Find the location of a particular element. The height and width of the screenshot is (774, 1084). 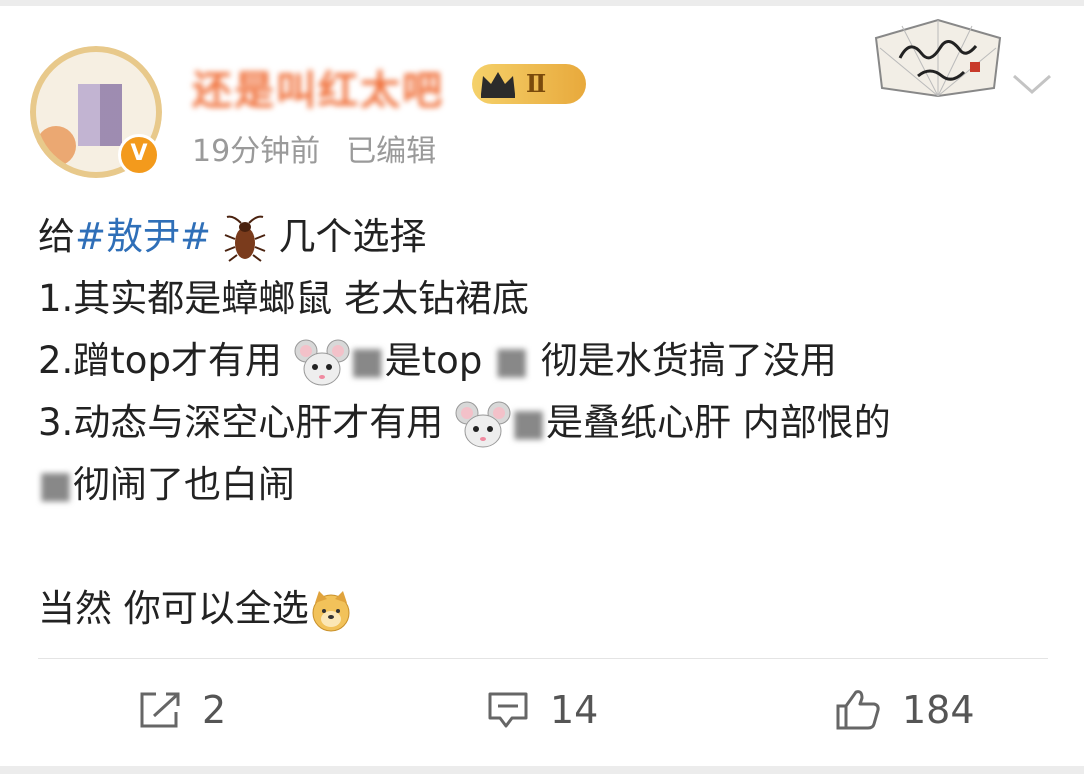

post-line-1: 给#敖尹# 几个选择 is located at coordinates (464, 237).